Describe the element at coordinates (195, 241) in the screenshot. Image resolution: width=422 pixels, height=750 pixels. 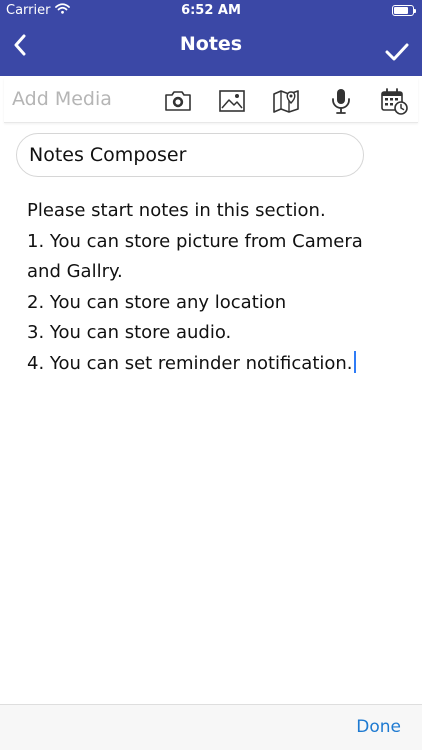
I see `note-line: 1. You can store picture from Camera` at that location.